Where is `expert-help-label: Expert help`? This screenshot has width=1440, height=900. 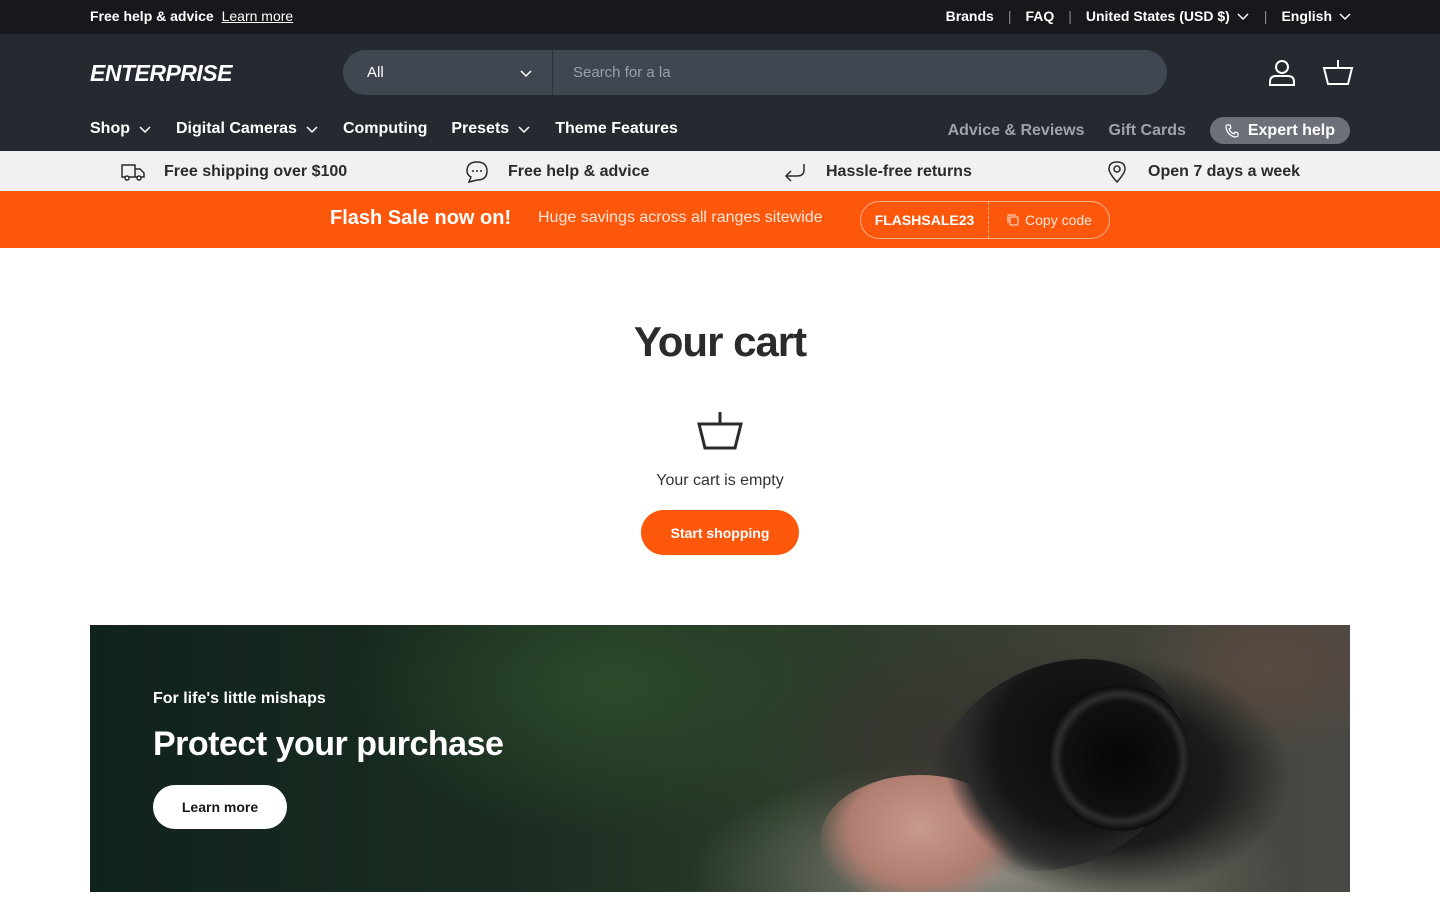
expert-help-label: Expert help is located at coordinates (1291, 130).